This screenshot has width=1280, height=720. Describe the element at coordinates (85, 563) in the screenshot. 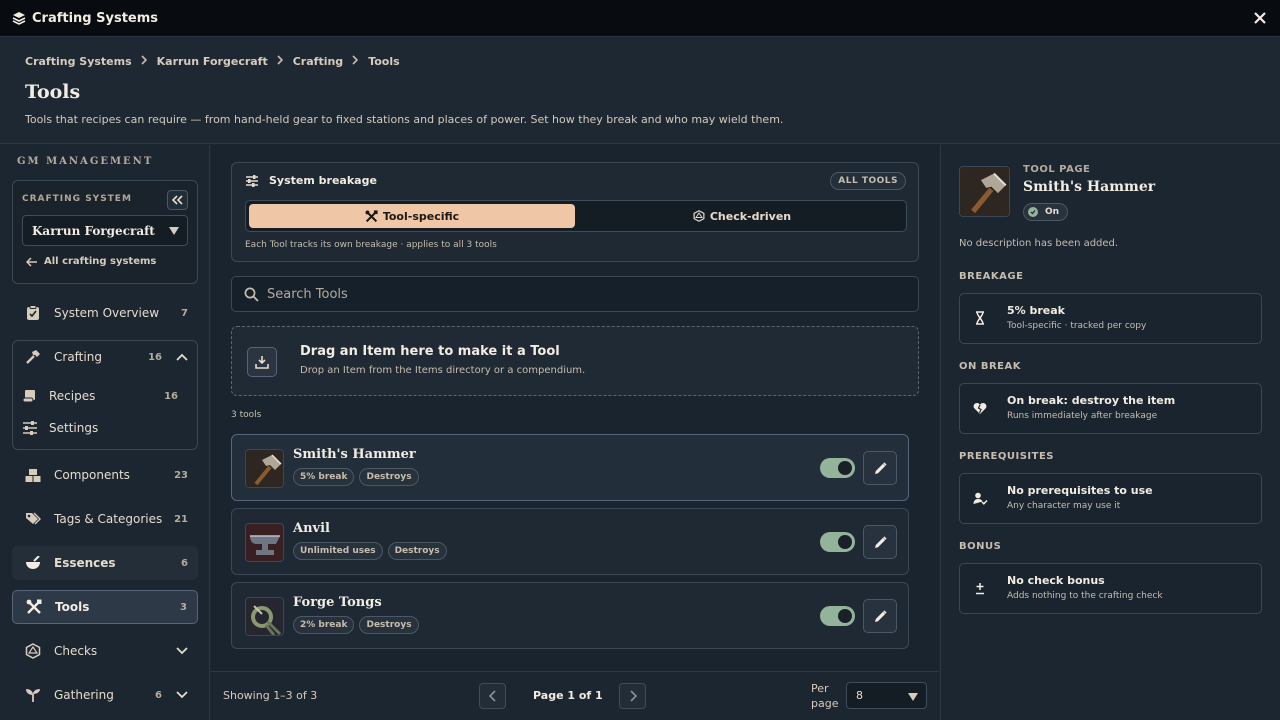

I see `sidebar-item-label: Essences` at that location.